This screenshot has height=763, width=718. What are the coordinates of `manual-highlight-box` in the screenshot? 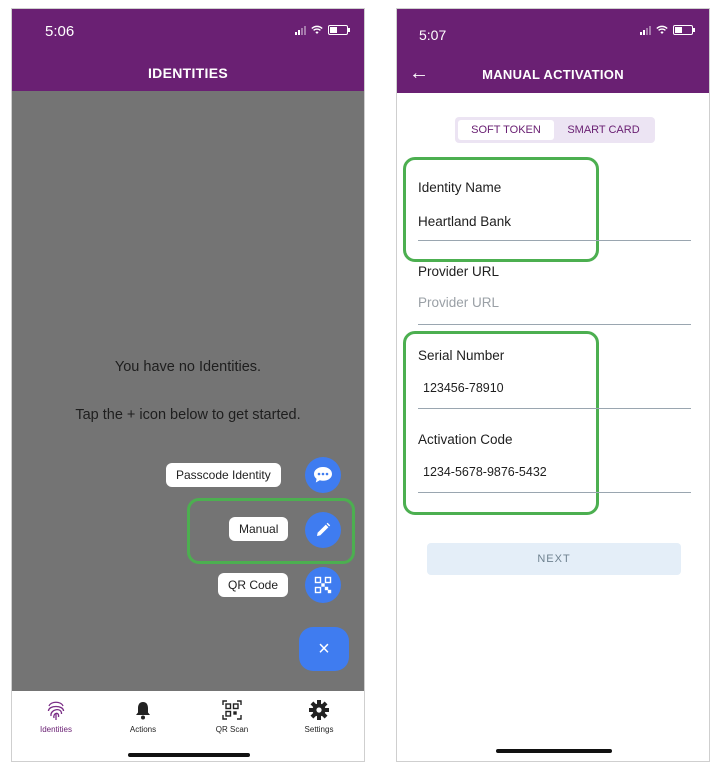 It's located at (271, 531).